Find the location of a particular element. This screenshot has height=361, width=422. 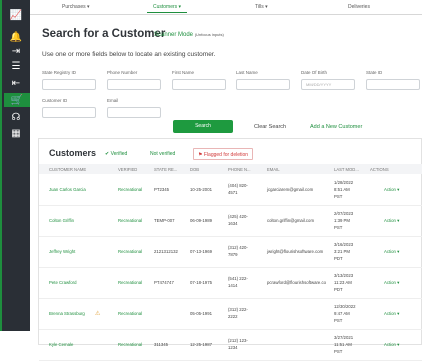

filter-not-verified: Not verified is located at coordinates (162, 154).